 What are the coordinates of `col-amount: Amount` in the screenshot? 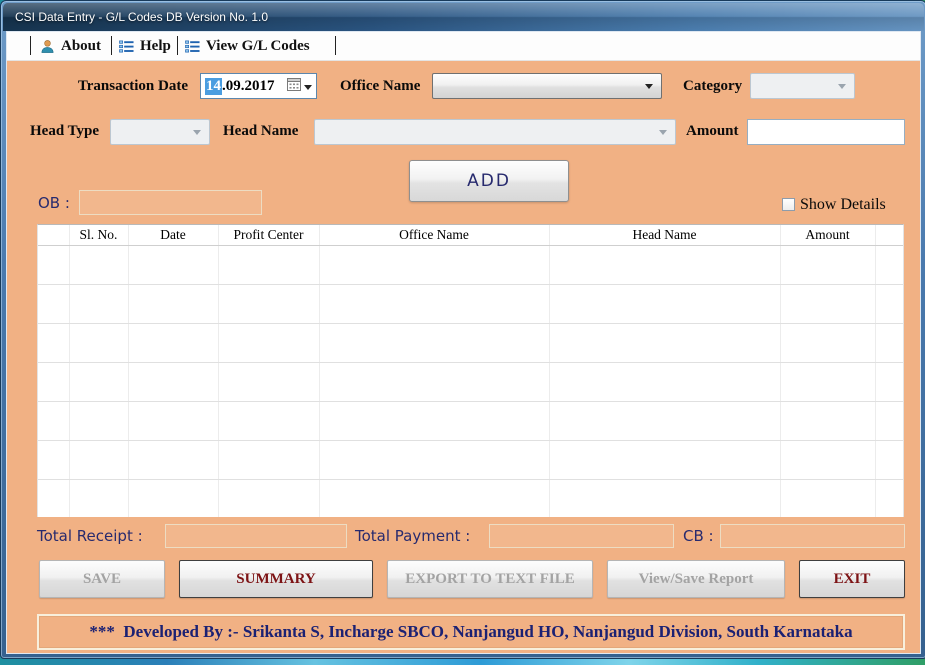 It's located at (828, 235).